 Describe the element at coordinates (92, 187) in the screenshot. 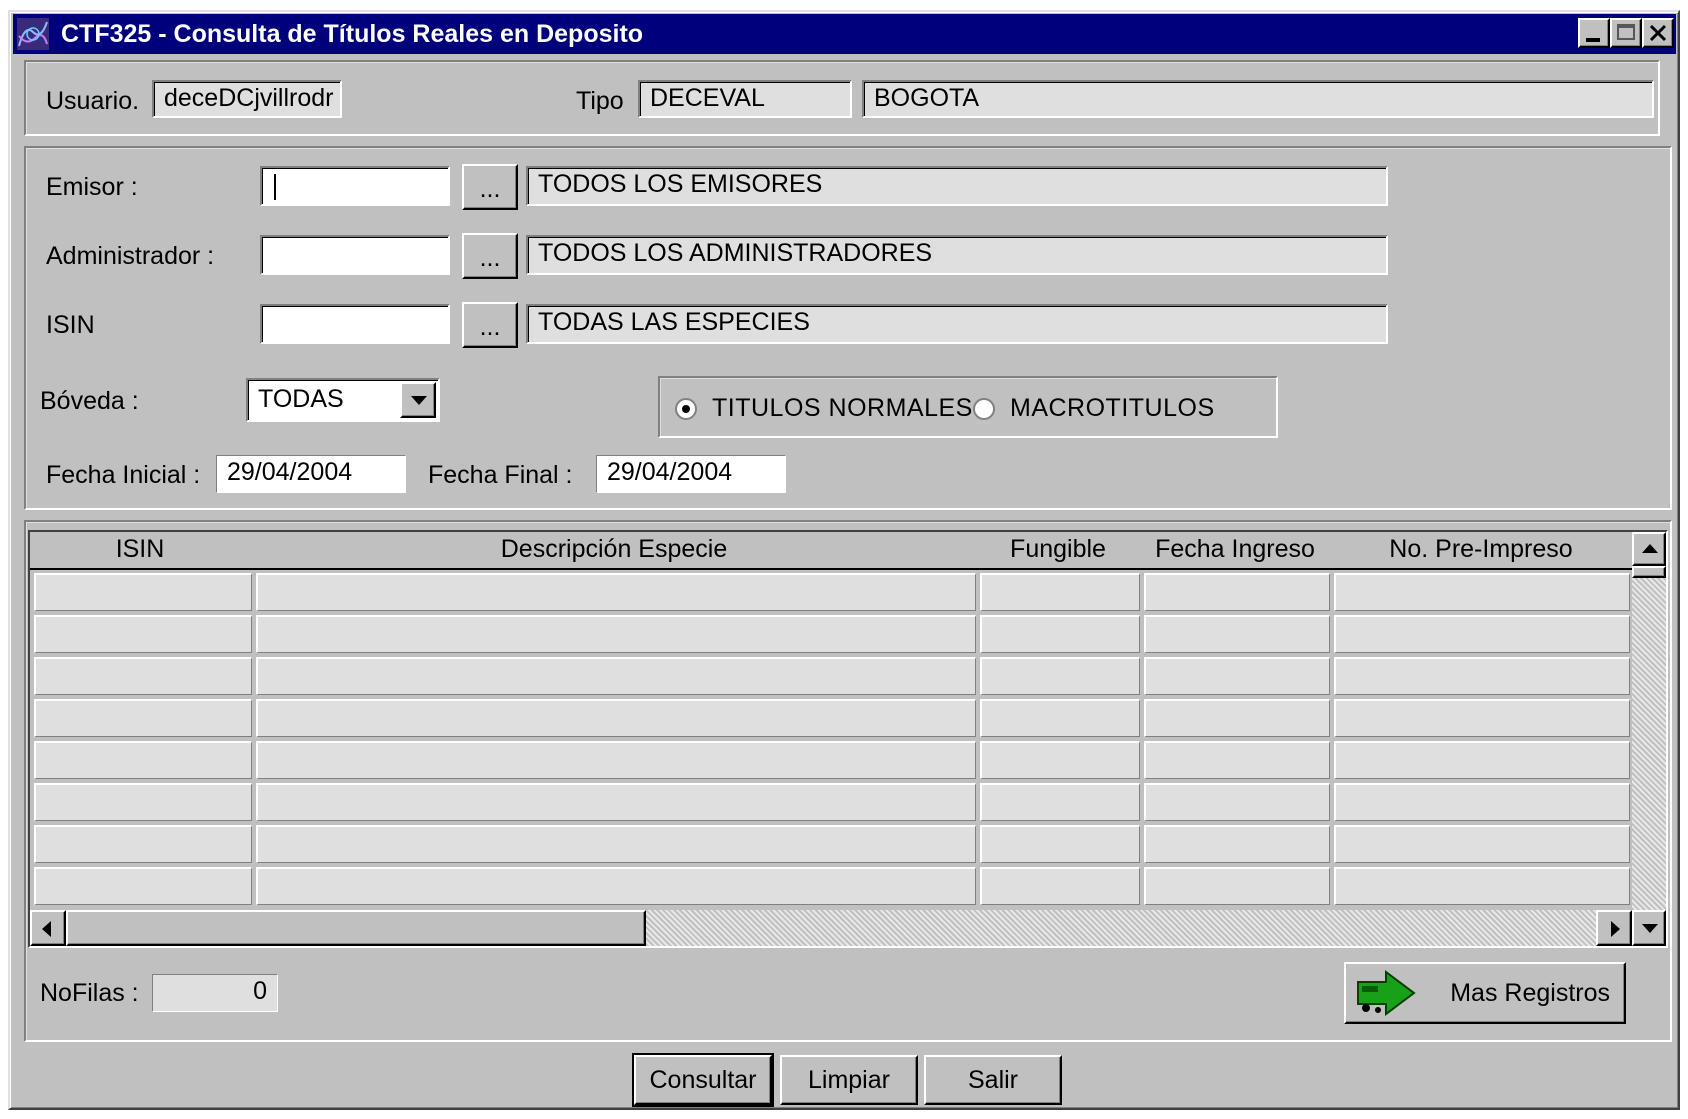

I see `emisor-label: Emisor :` at that location.